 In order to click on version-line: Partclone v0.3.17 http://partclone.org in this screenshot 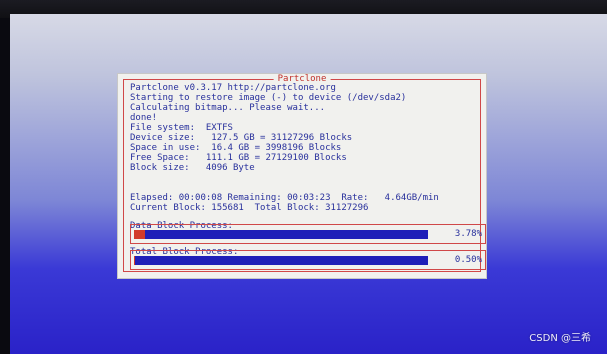, I will do `click(233, 88)`.